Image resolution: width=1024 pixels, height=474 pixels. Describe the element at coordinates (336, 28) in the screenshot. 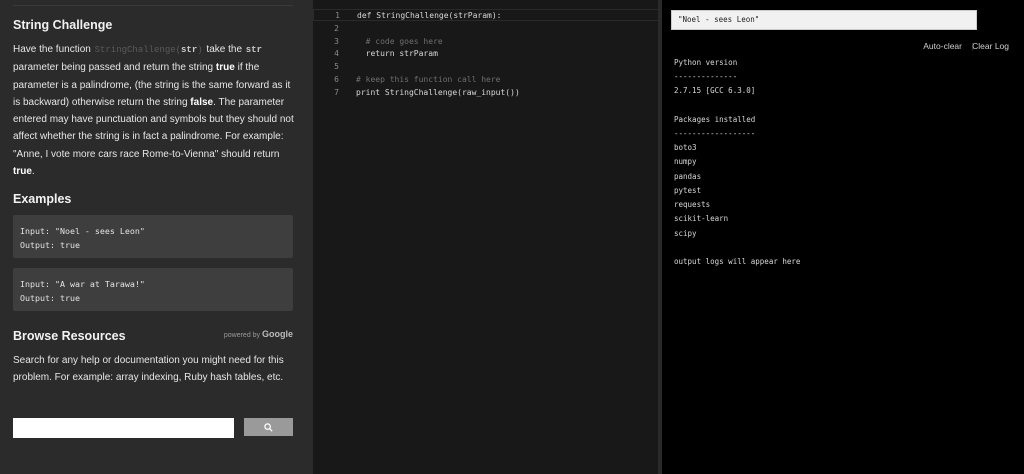

I see `line-number: 2` at that location.